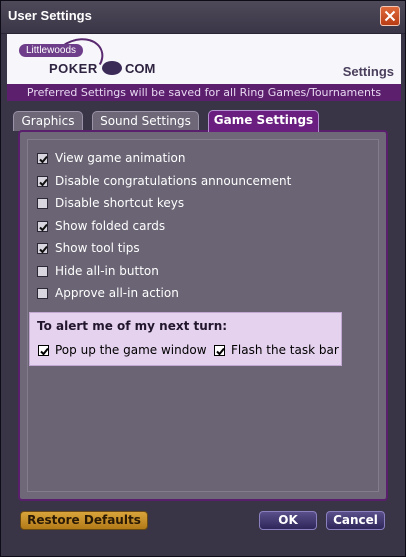 This screenshot has height=557, width=406. Describe the element at coordinates (73, 68) in the screenshot. I see `logo-poker: POKER` at that location.